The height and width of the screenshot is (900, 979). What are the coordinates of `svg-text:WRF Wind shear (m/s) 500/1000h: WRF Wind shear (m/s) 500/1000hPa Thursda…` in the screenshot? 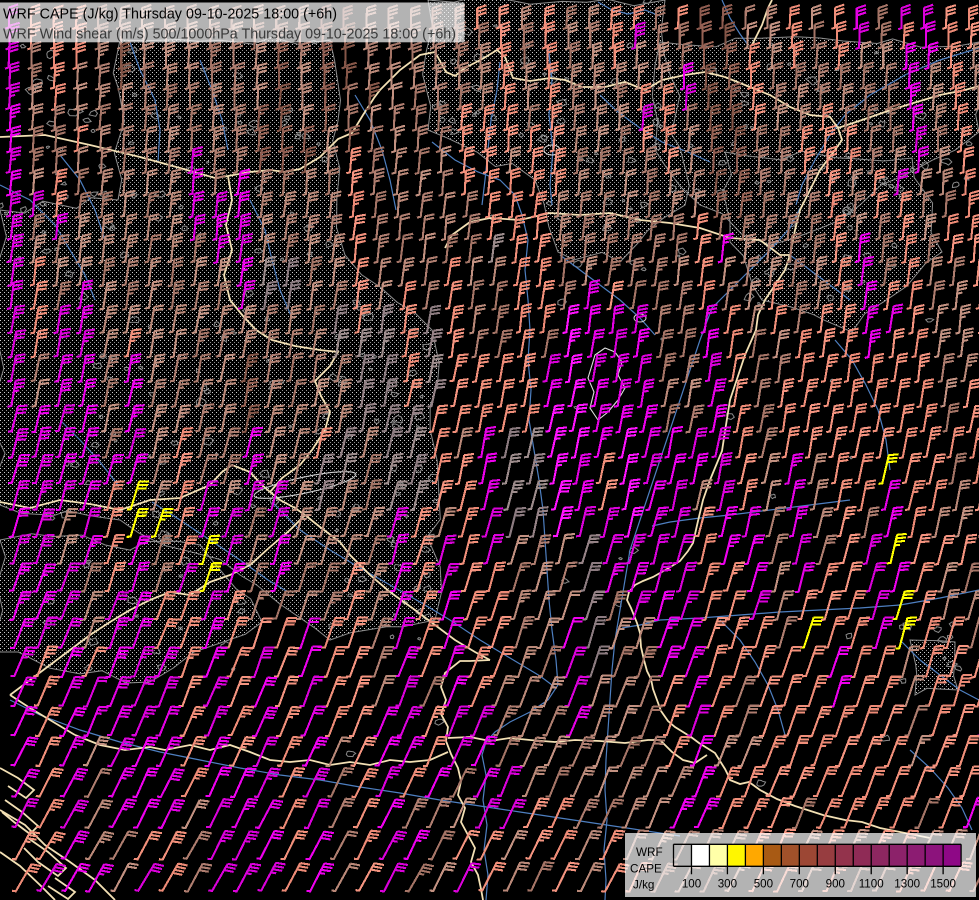 It's located at (229, 35).